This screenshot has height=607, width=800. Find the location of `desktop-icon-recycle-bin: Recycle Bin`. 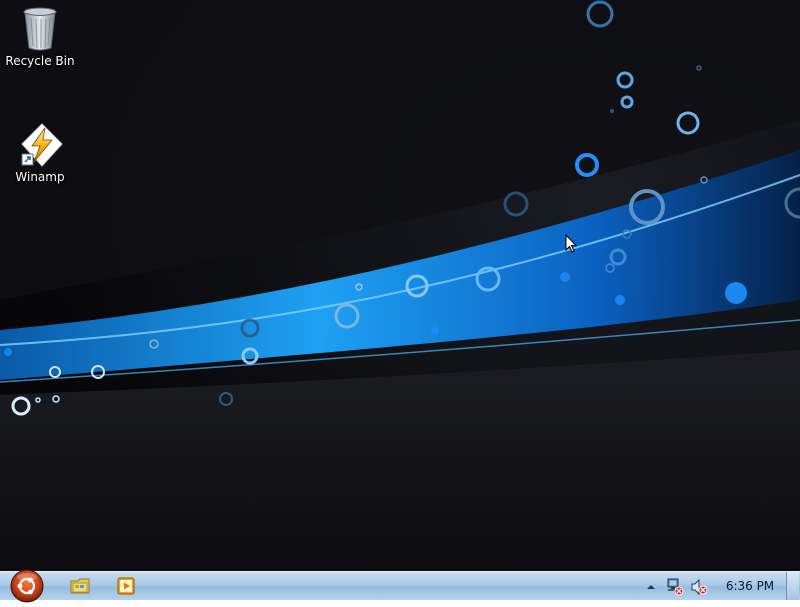

desktop-icon-recycle-bin: Recycle Bin is located at coordinates (40, 37).